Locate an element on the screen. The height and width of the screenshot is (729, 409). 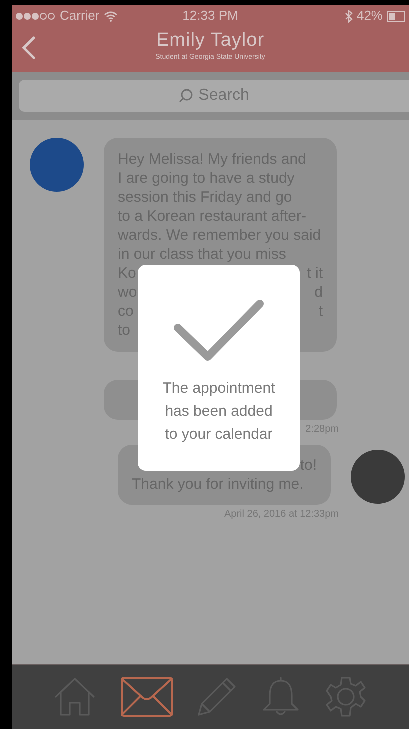
checkmark-icon is located at coordinates (219, 330).